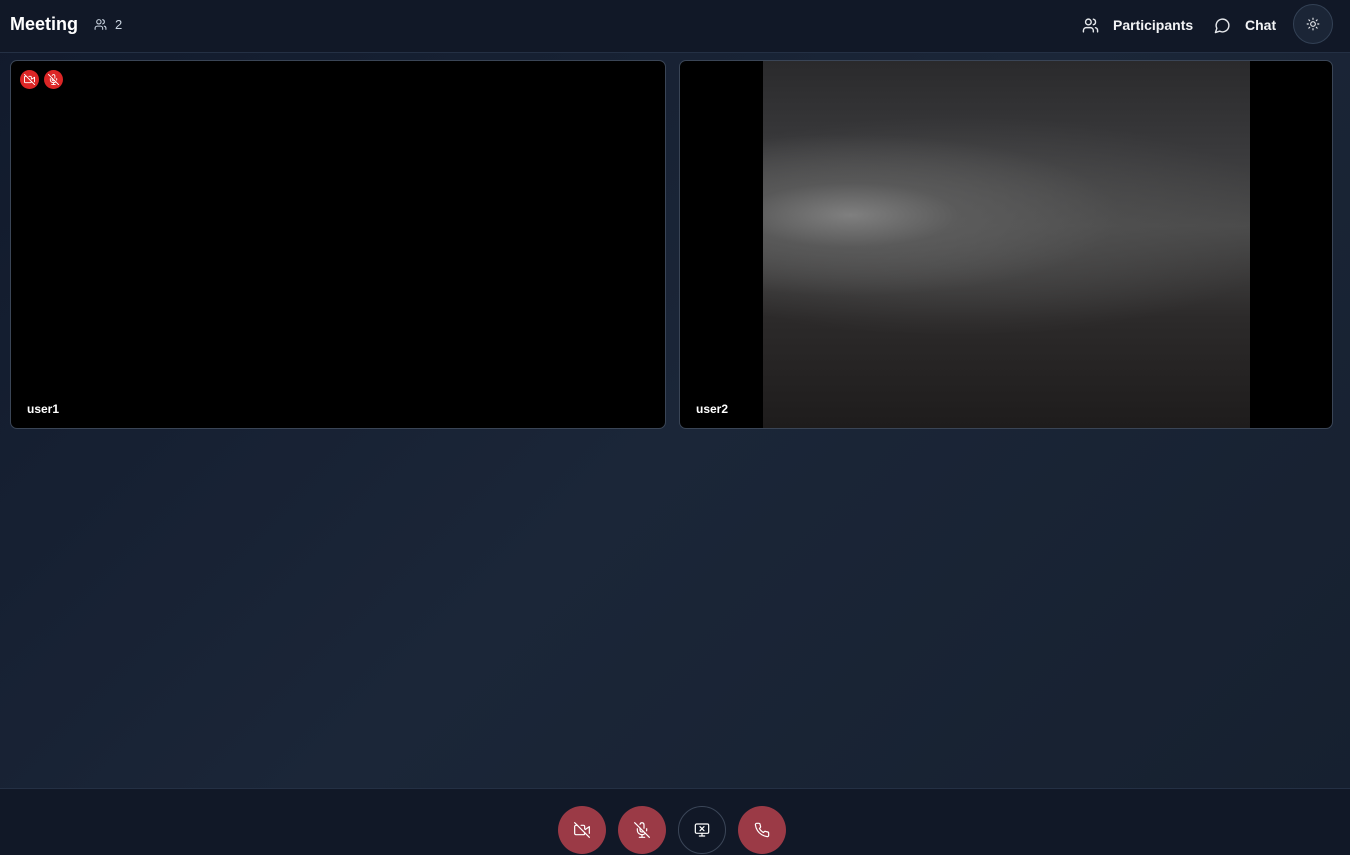 The image size is (1350, 855). Describe the element at coordinates (1222, 25) in the screenshot. I see `message-circle-icon` at that location.